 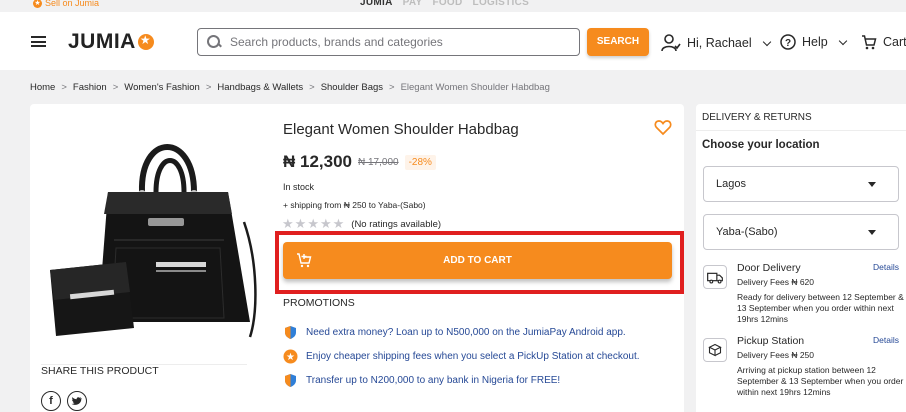 What do you see at coordinates (376, 4) in the screenshot?
I see `brand-jumia: JUMIA` at bounding box center [376, 4].